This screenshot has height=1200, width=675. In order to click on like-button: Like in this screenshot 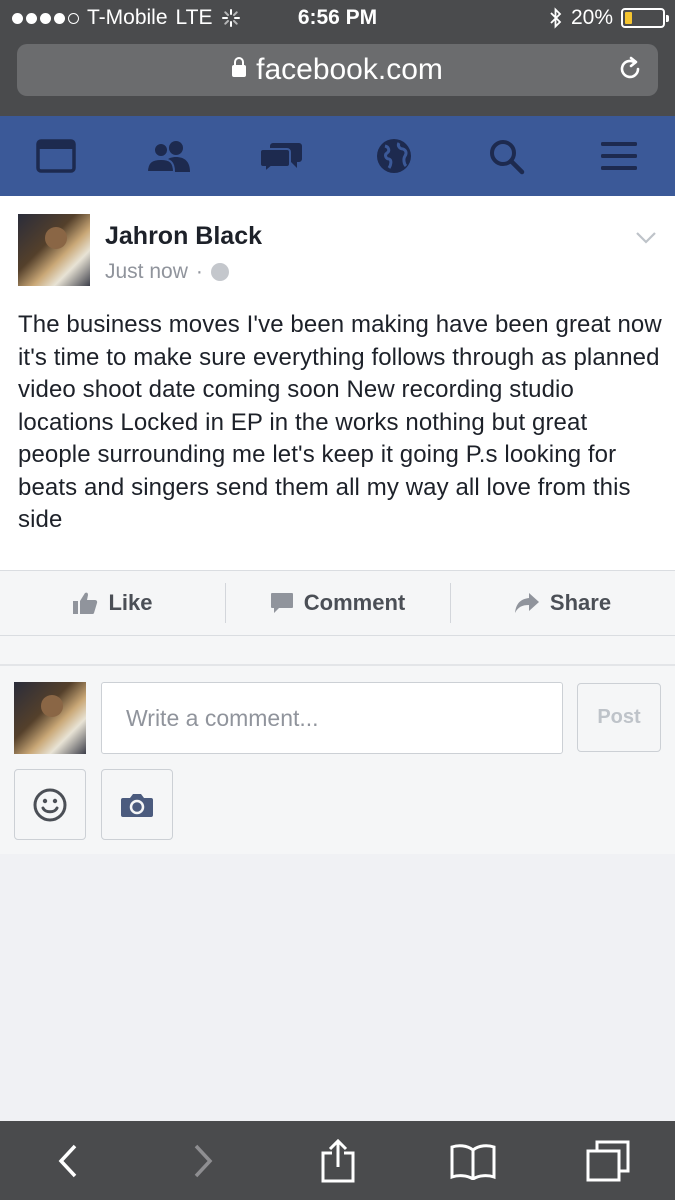, I will do `click(112, 603)`.